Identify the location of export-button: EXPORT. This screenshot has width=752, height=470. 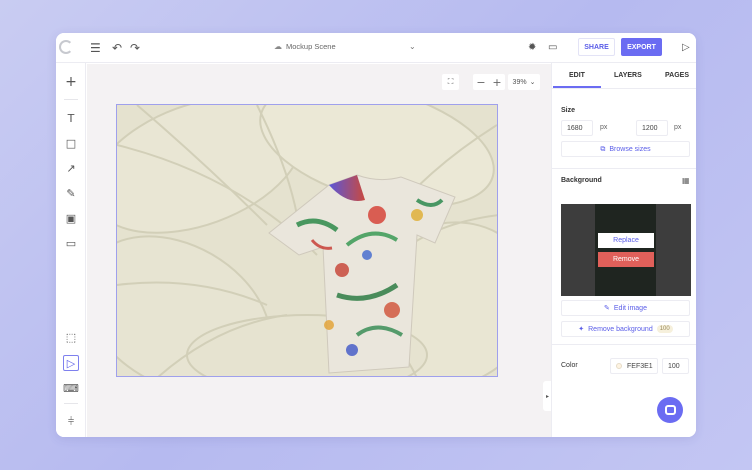
(641, 47).